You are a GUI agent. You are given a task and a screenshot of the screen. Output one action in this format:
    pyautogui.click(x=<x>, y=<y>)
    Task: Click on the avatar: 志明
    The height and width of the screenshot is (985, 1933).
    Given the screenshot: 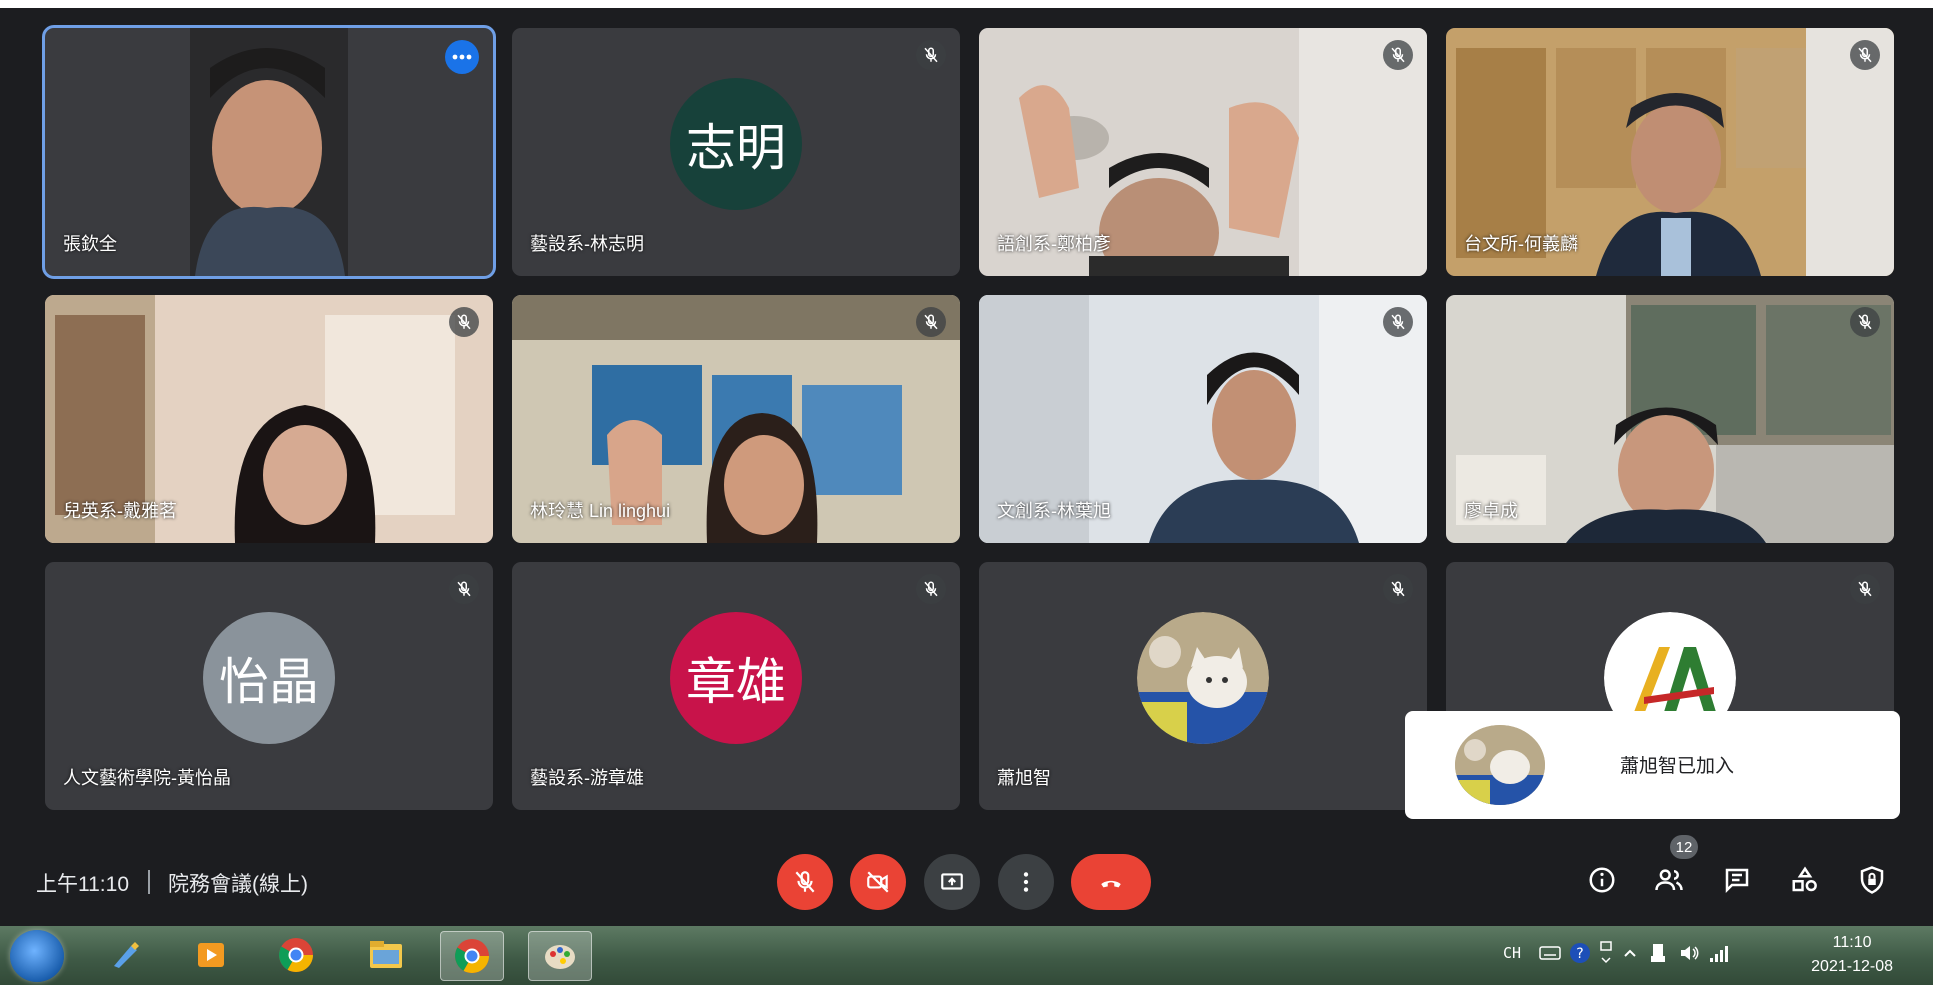 What is the action you would take?
    pyautogui.click(x=736, y=144)
    